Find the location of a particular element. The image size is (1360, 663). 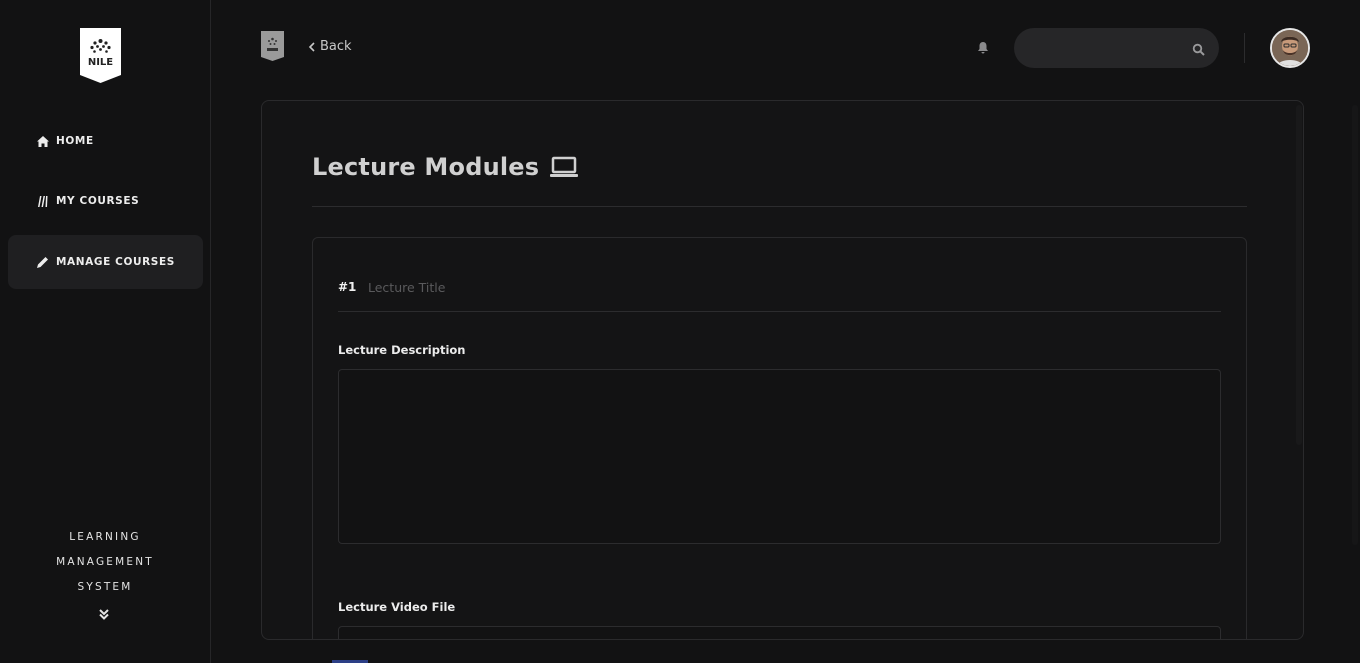

sidebar-item-manage-courses: MANAGE COURSES is located at coordinates (105, 262).